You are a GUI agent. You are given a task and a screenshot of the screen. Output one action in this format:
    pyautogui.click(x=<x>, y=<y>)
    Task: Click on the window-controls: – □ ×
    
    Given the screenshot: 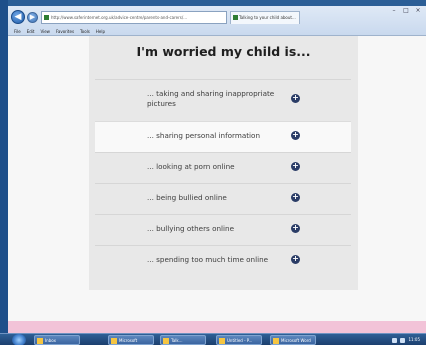 What is the action you would take?
    pyautogui.click(x=406, y=11)
    